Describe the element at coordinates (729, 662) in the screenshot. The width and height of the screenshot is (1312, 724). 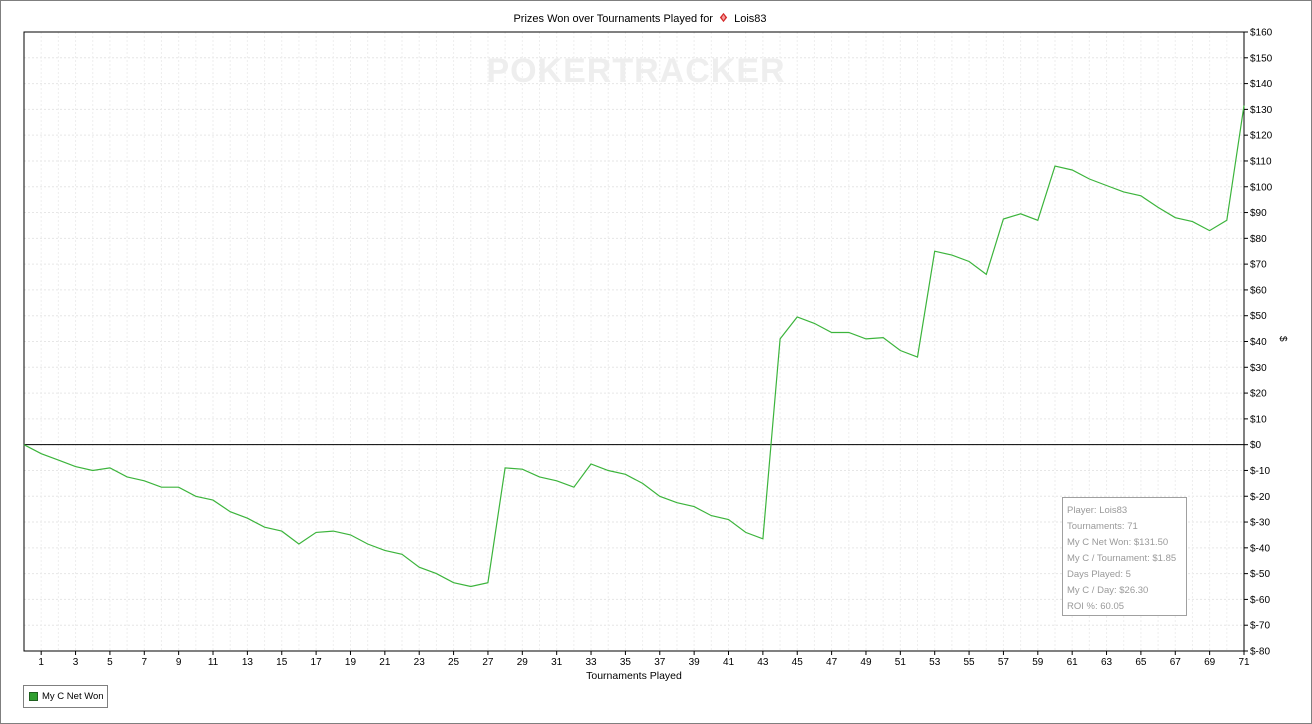
I see `x-tick-label: 41` at that location.